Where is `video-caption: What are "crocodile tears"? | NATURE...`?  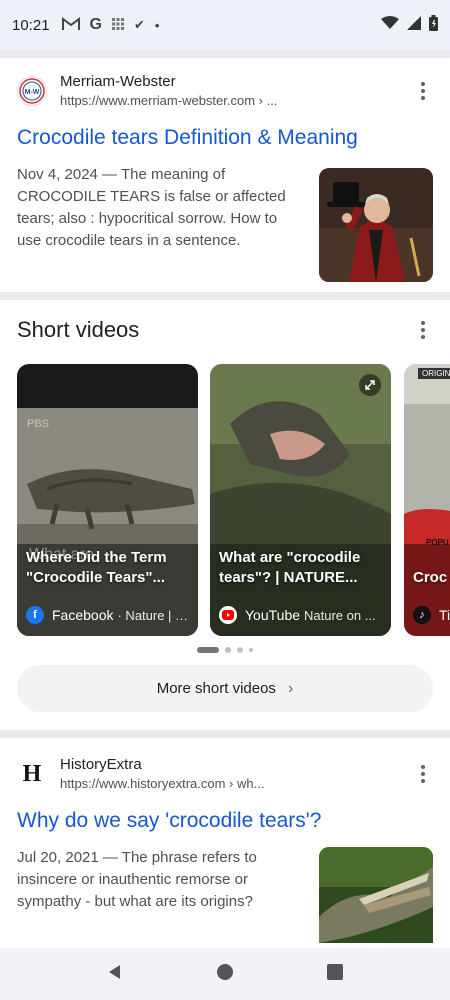 video-caption: What are "crocodile tears"? | NATURE... is located at coordinates (290, 567).